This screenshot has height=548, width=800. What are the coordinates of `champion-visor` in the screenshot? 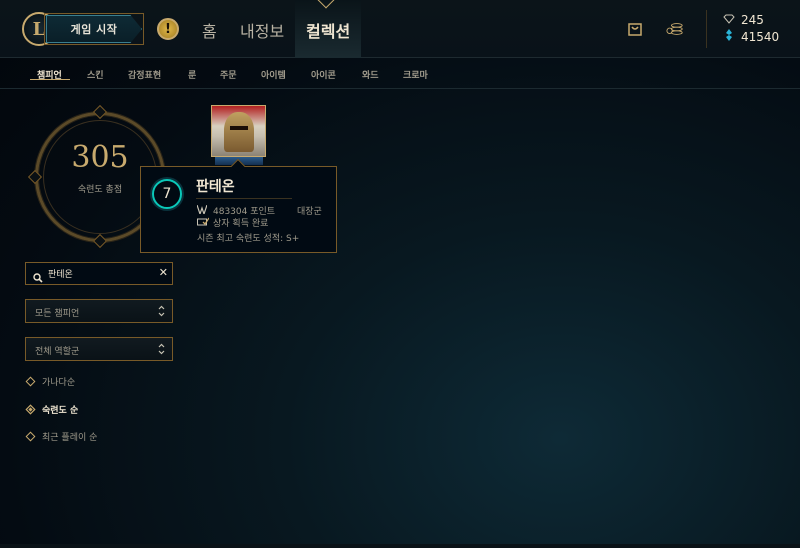 It's located at (239, 128).